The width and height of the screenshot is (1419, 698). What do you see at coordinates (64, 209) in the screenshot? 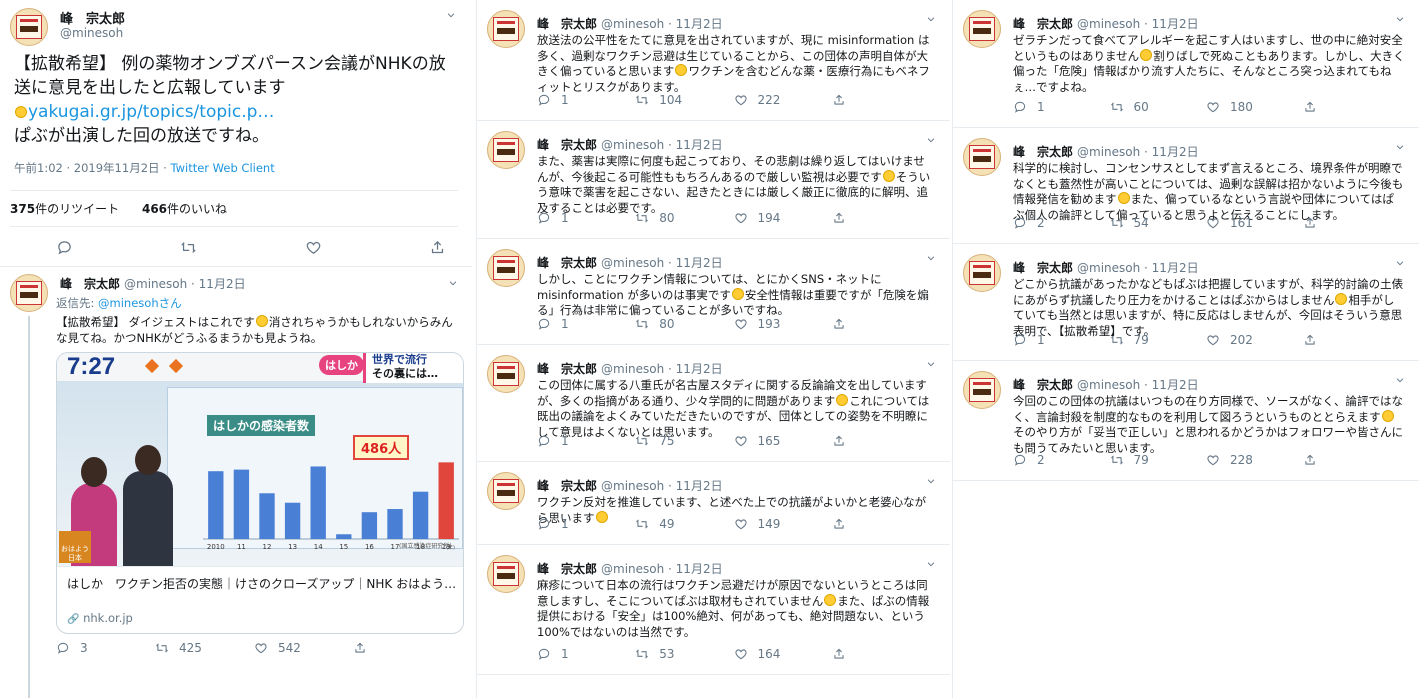
I see `retweets-stat: 375件のリツイート` at bounding box center [64, 209].